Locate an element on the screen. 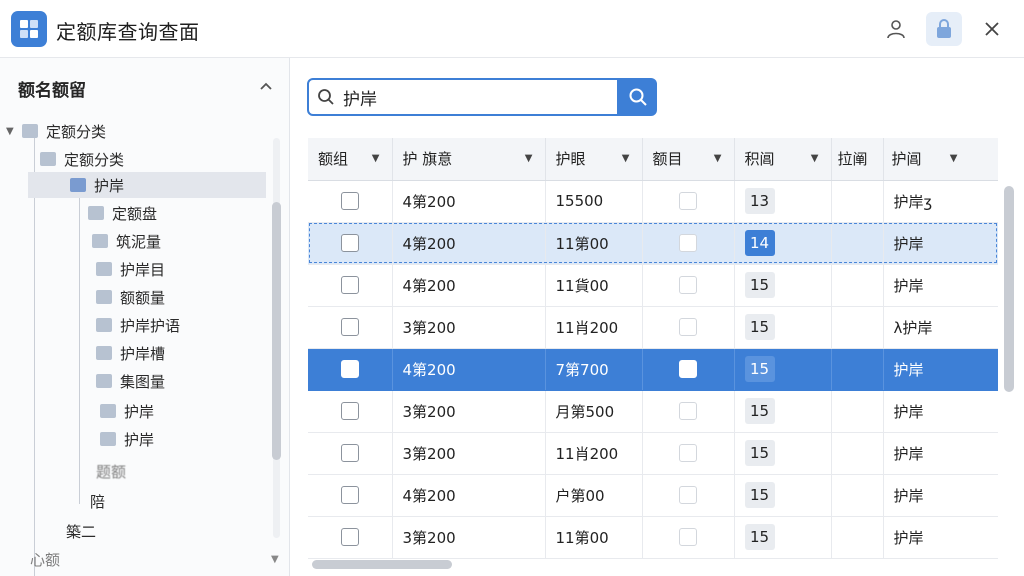  column-header: 护眼 ▼ is located at coordinates (594, 159).